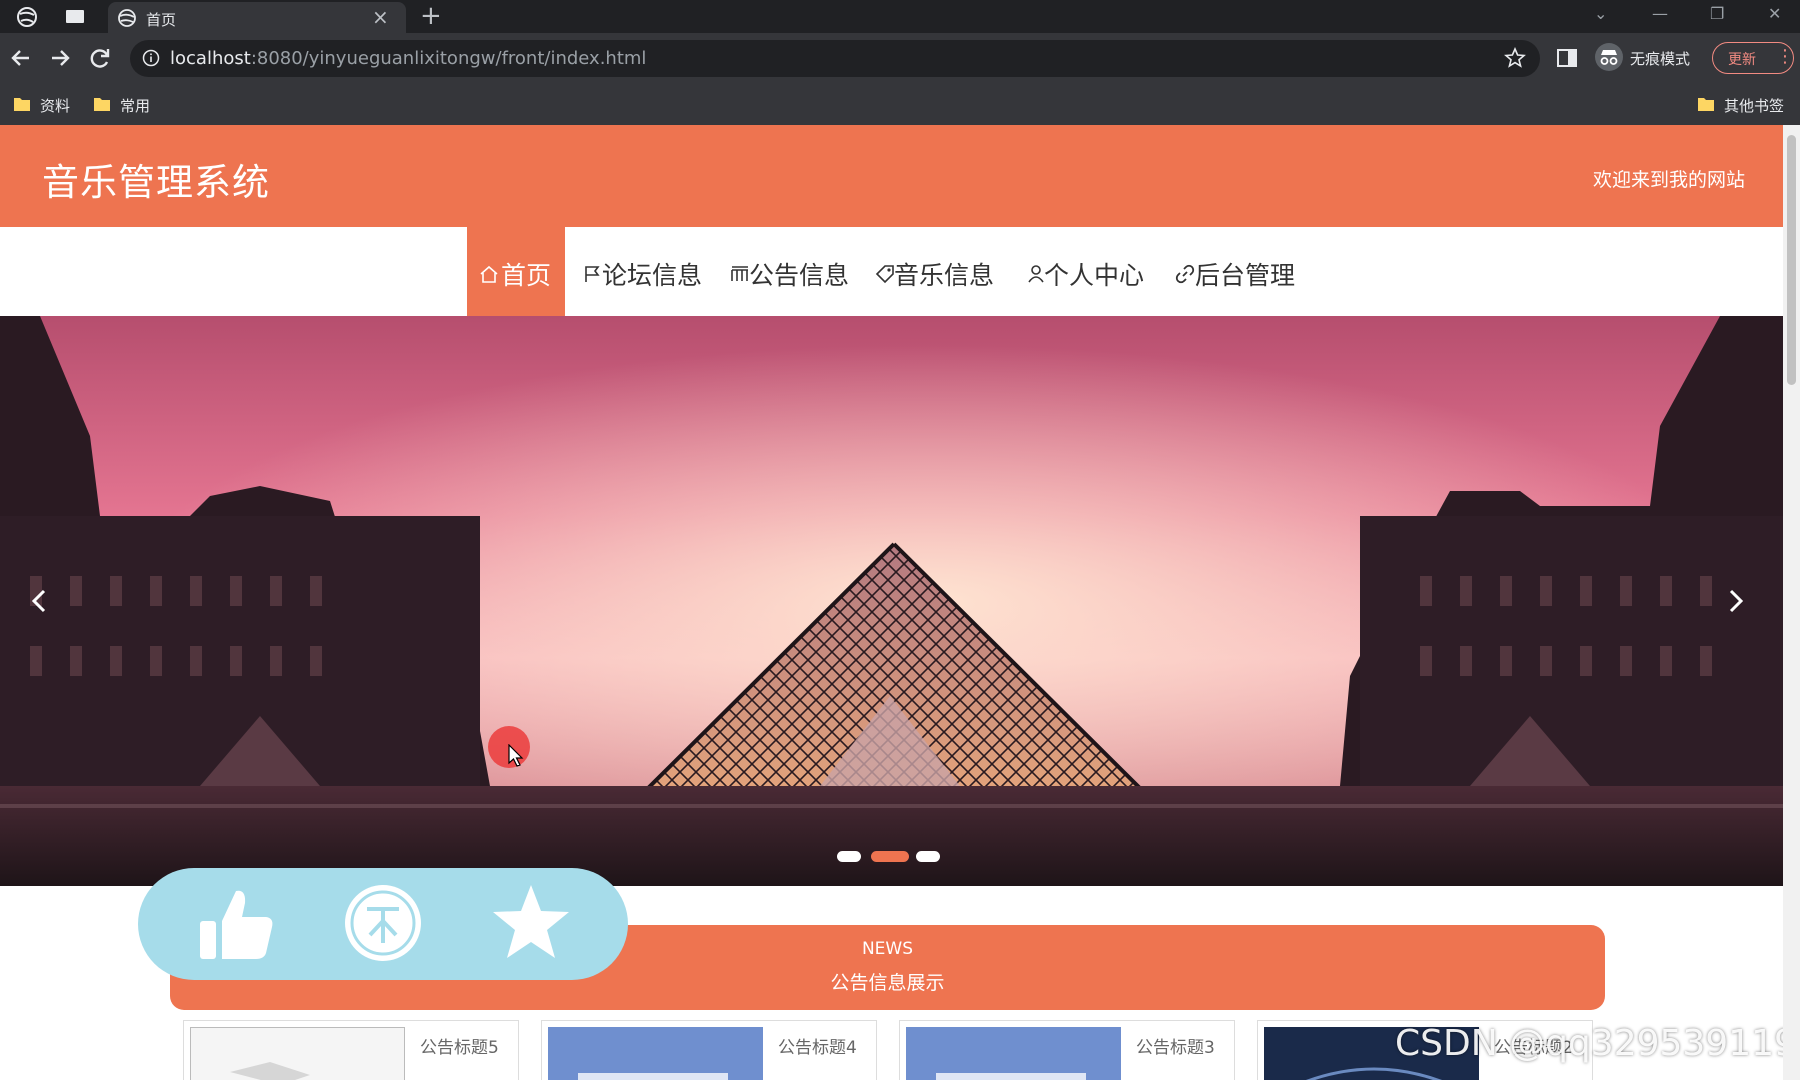 The image size is (1800, 1080). I want to click on nav-item-profile: 个人中心, so click(1089, 274).